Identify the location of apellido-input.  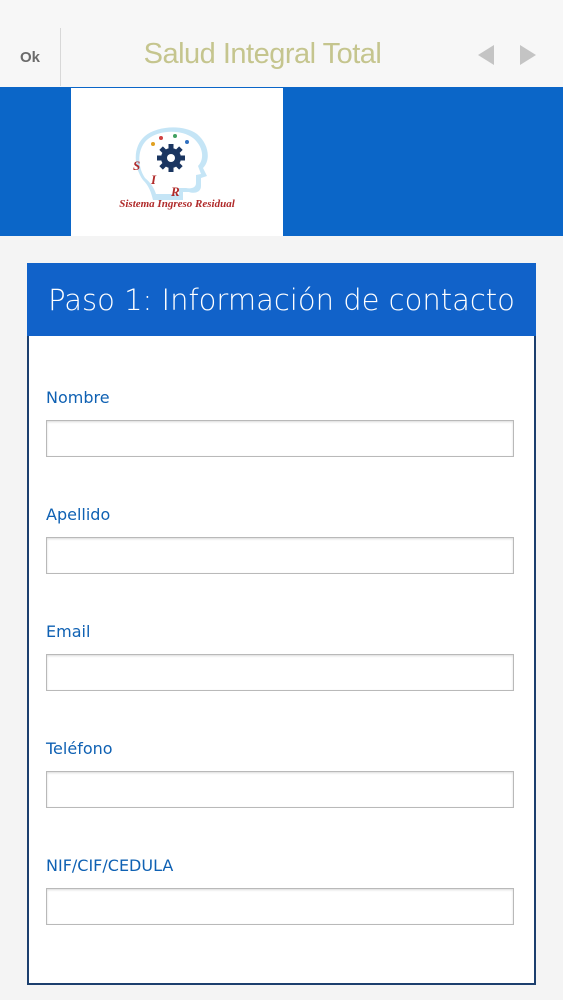
(280, 555).